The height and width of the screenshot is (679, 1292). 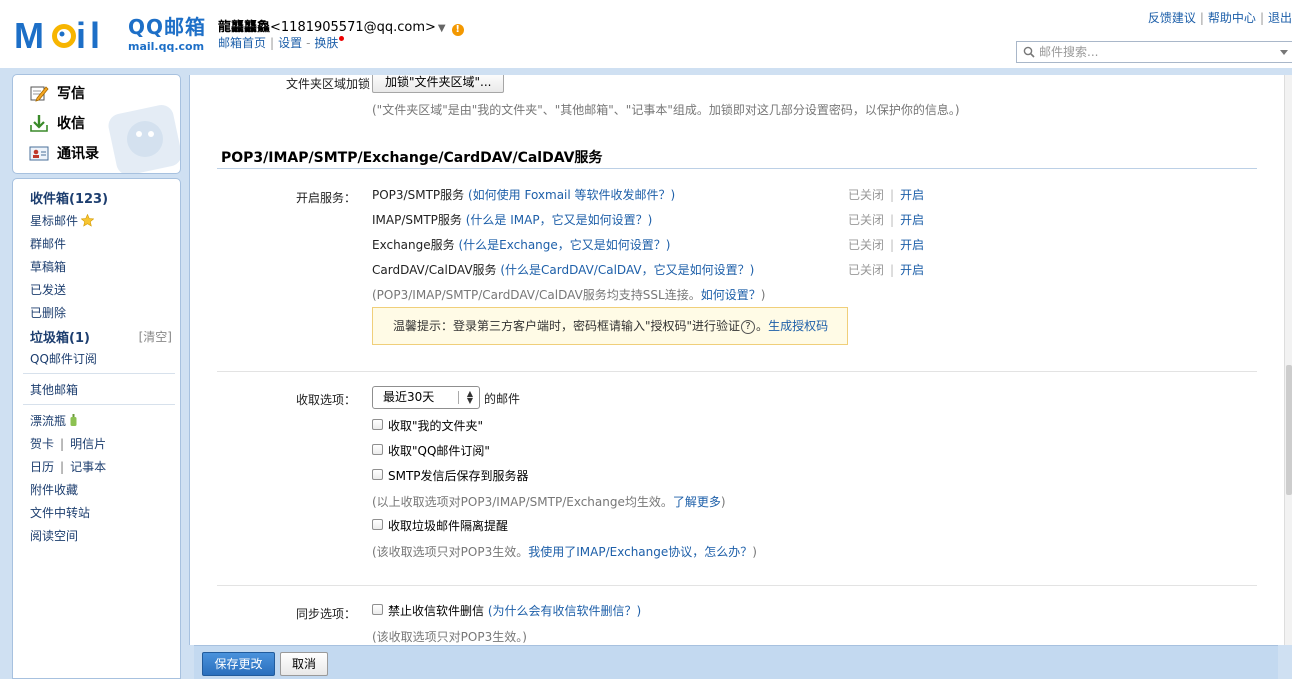 What do you see at coordinates (53, 420) in the screenshot?
I see `nav-bottle: 漂流瓶` at bounding box center [53, 420].